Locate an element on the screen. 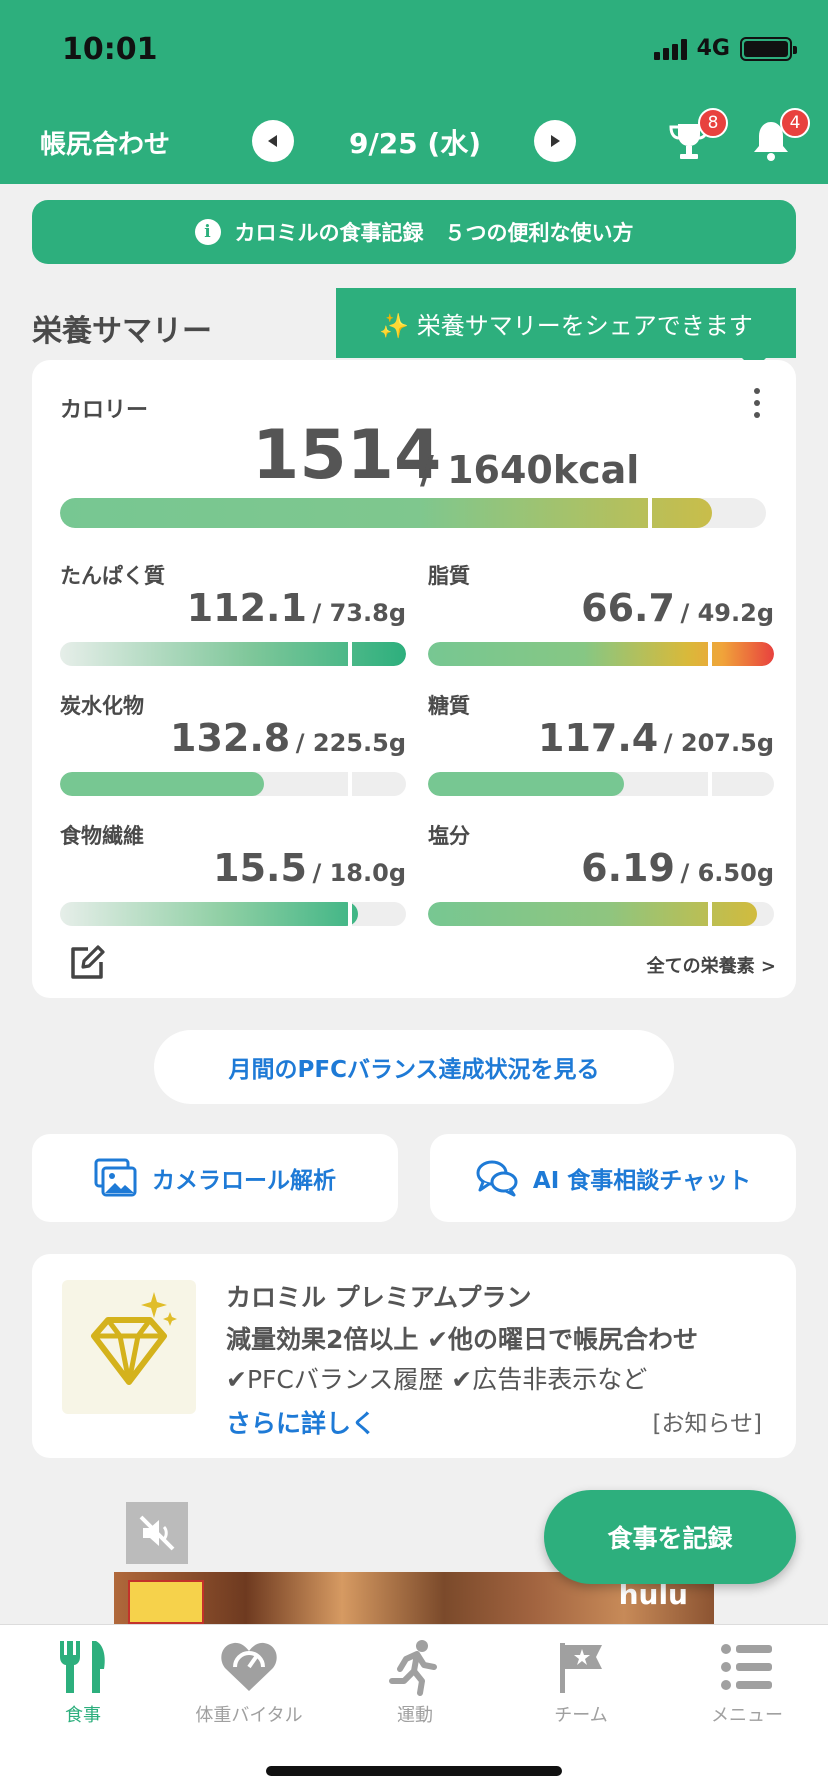  nutrient-protein: たんぱく質 112.1 / 73.8g is located at coordinates (233, 620).